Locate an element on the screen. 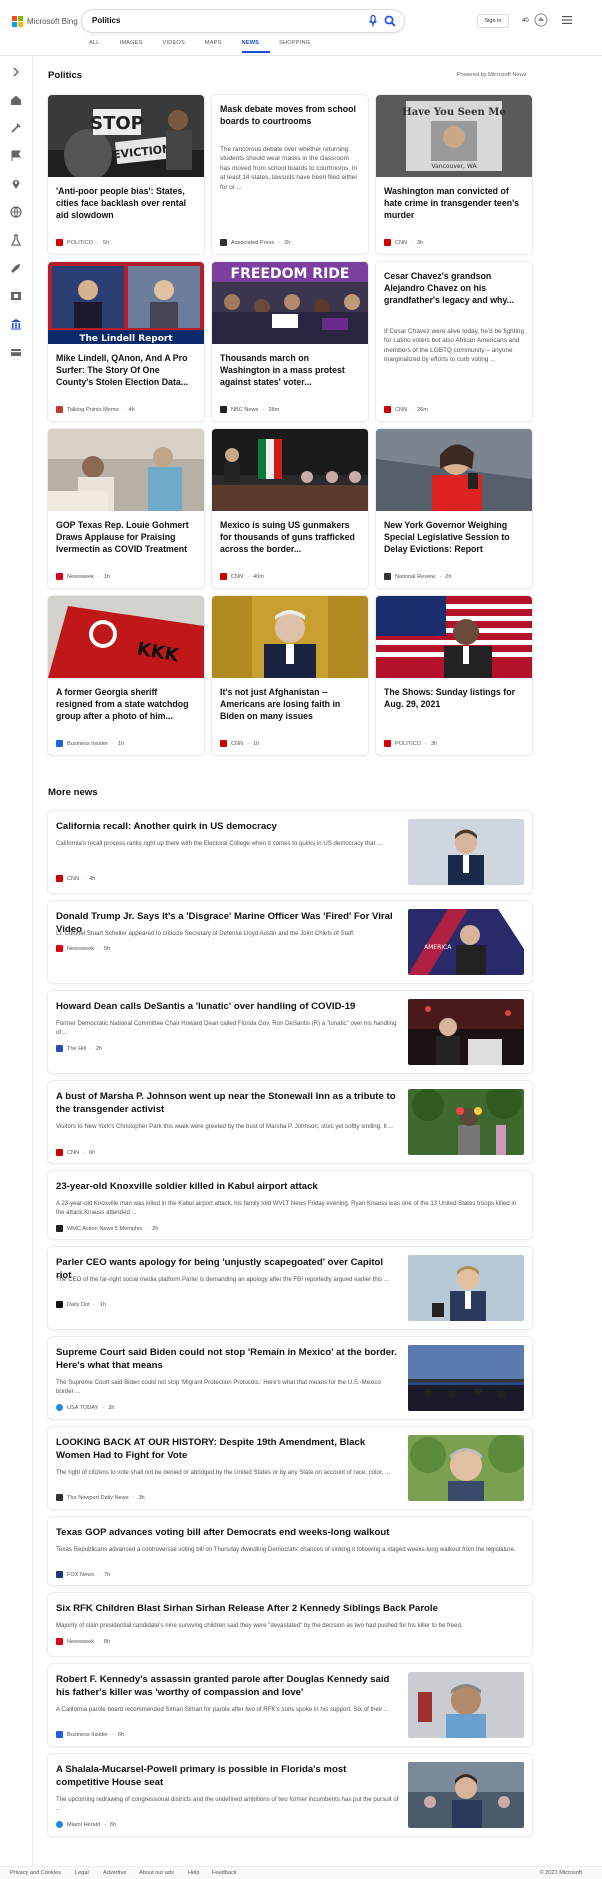  tools-icon is located at coordinates (16, 128).